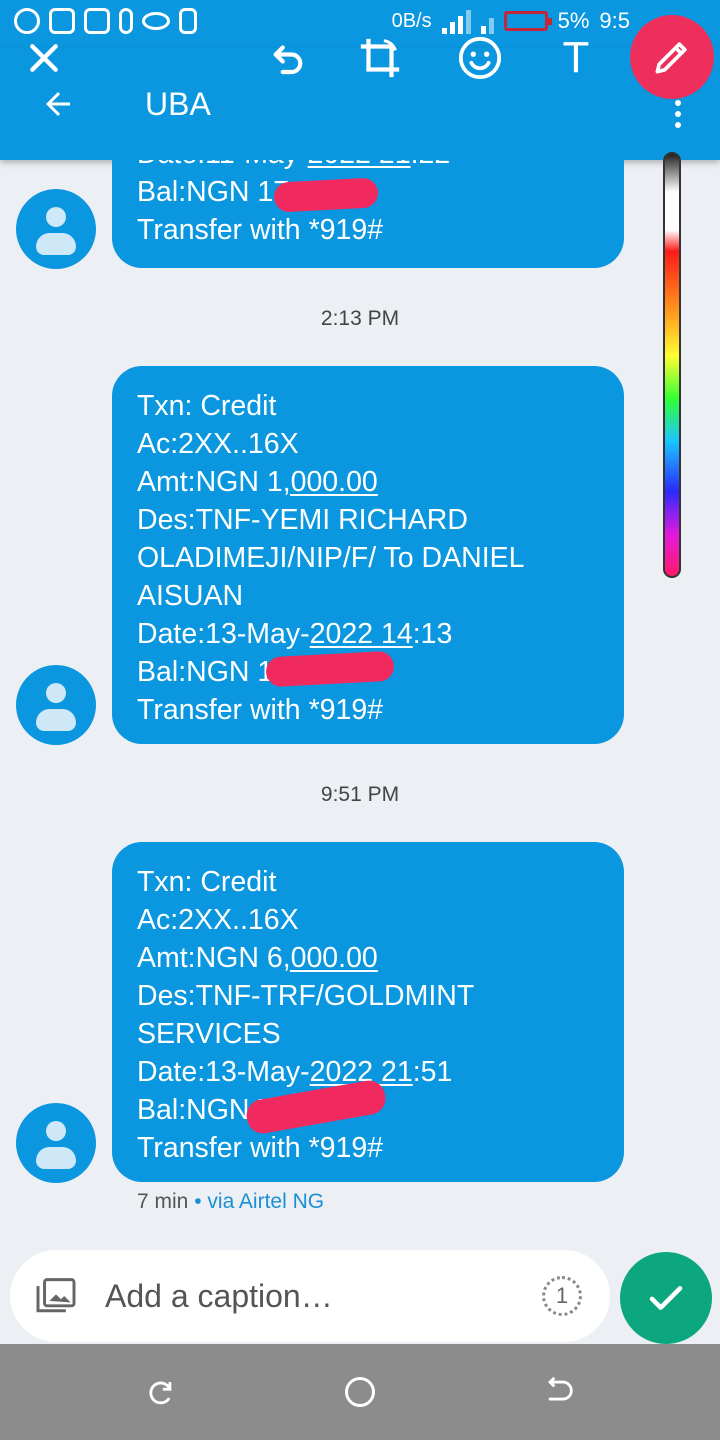 This screenshot has width=720, height=1440. I want to click on message-line: Des:TNF-YEMI RICHARD, so click(302, 520).